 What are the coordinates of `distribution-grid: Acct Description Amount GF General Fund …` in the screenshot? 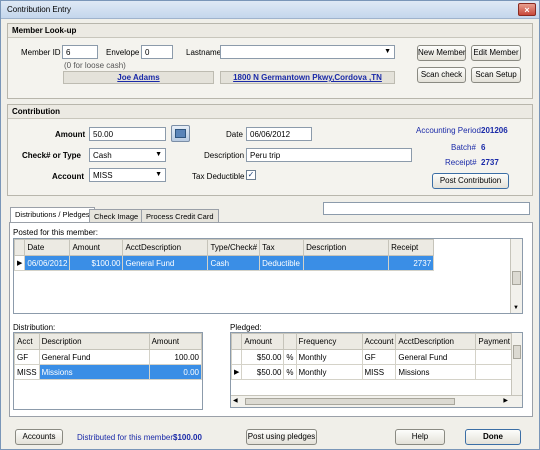 It's located at (108, 371).